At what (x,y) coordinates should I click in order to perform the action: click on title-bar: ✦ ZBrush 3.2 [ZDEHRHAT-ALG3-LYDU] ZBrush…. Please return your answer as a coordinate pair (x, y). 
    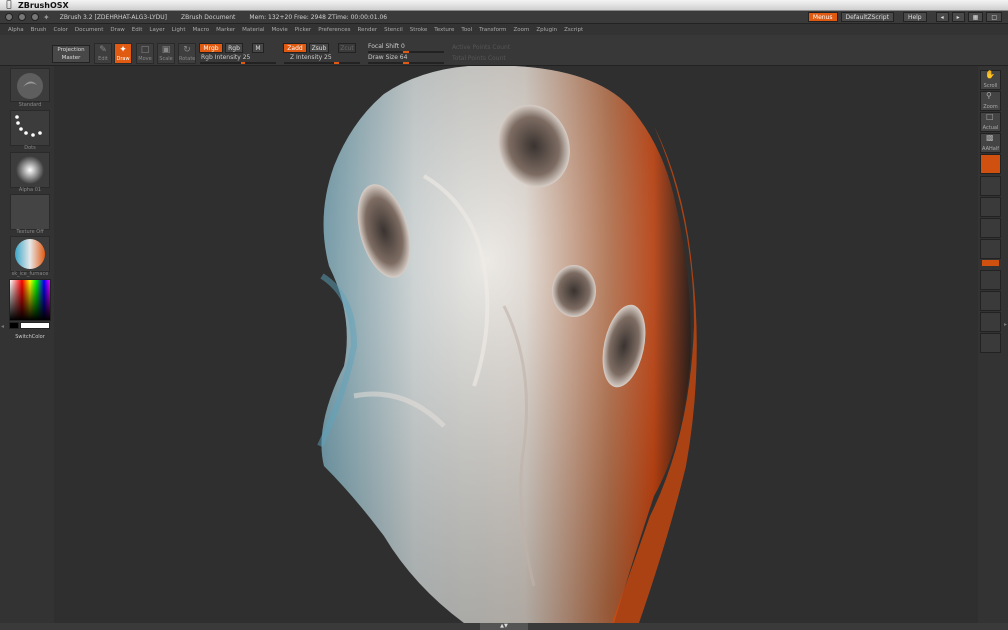
    Looking at the image, I should click on (504, 17).